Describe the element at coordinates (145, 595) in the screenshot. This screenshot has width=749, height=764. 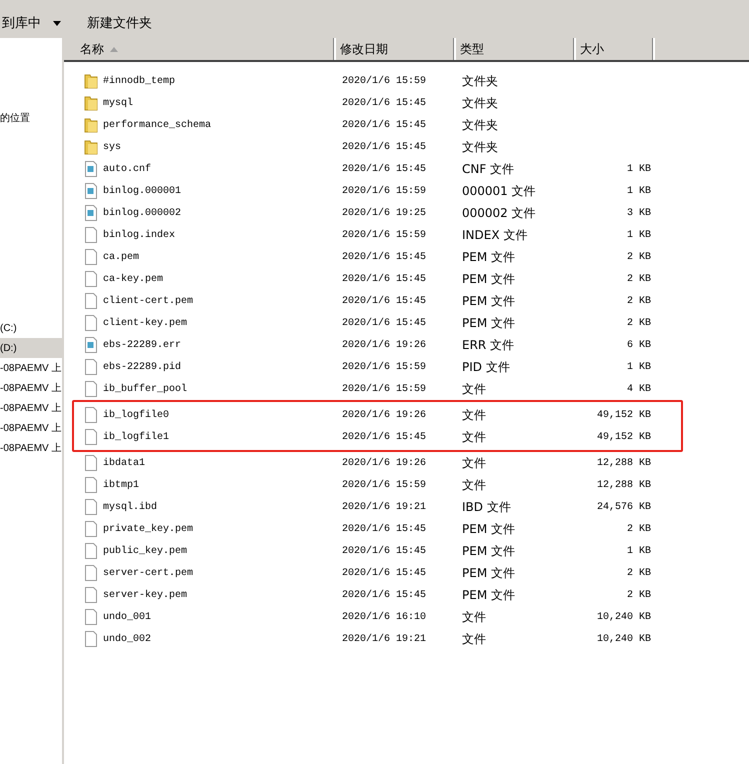
I see `file-name: server-key.pem` at that location.